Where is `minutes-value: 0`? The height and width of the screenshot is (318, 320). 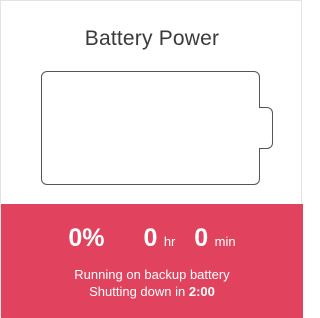
minutes-value: 0 is located at coordinates (201, 238).